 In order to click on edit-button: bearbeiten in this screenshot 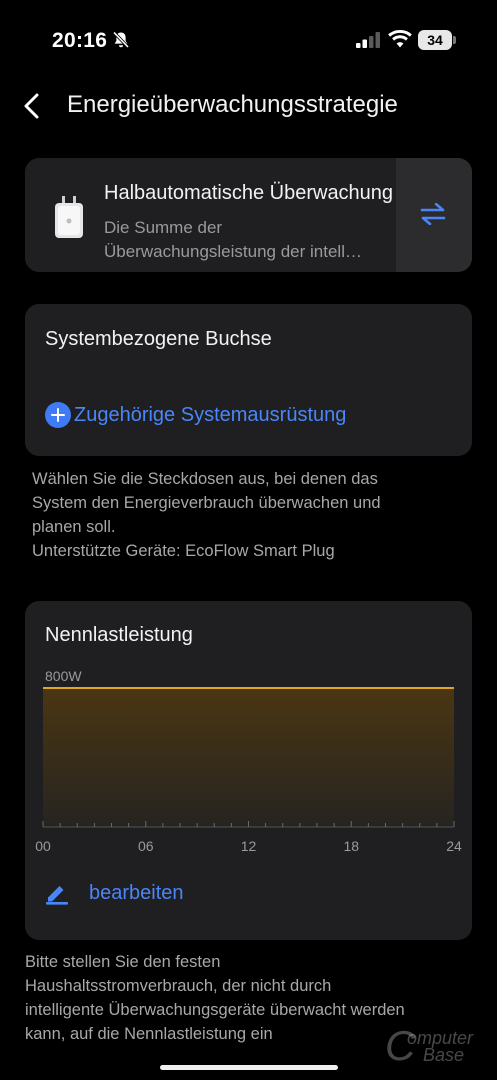, I will do `click(114, 893)`.